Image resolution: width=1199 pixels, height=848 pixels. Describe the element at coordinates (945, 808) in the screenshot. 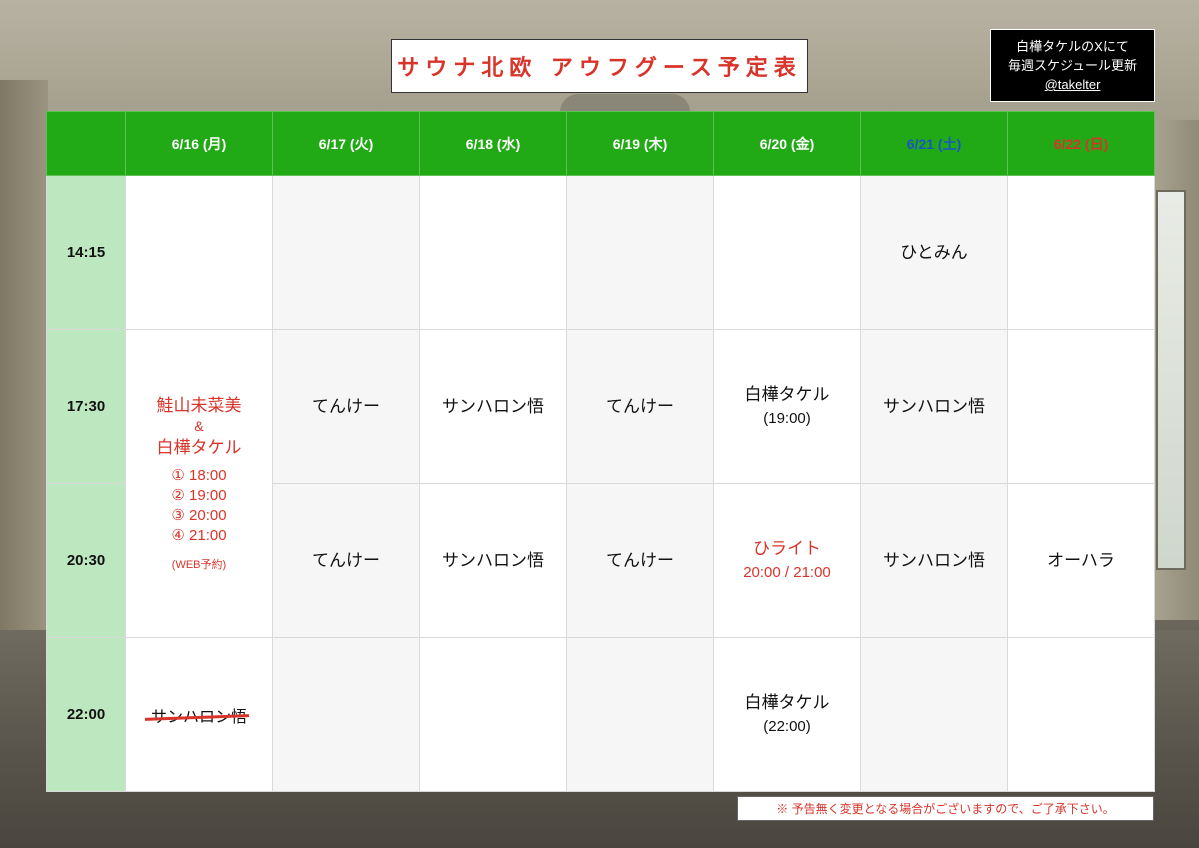

I see `disclaimer-note: ※ 予告無く変更となる場合がございますので、ご了承下さい。` at that location.